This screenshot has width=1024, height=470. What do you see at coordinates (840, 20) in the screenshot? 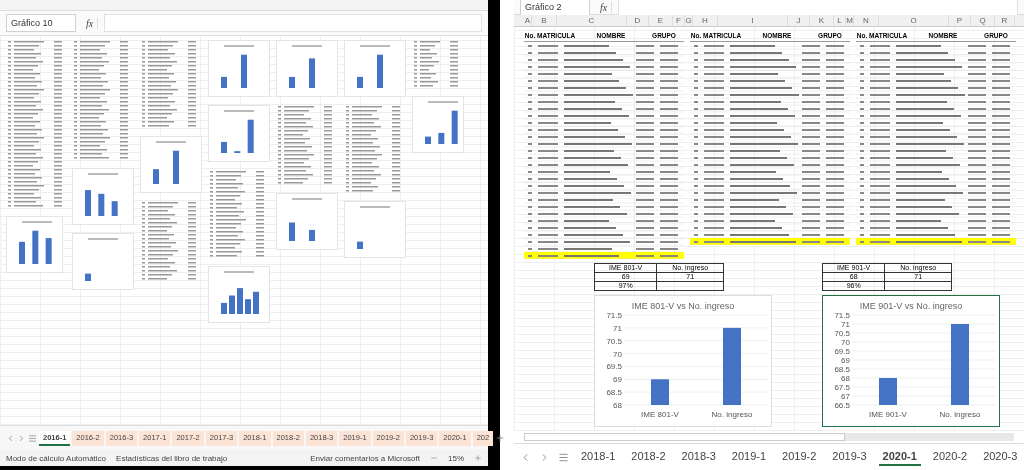
I see `column-header: L` at bounding box center [840, 20].